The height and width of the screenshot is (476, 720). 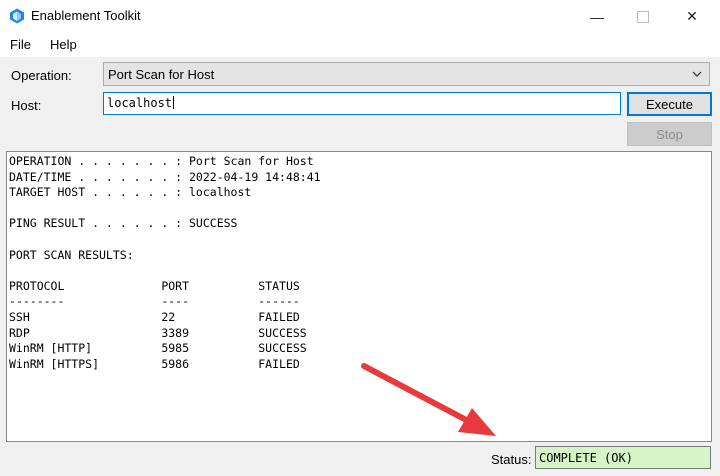 What do you see at coordinates (63, 44) in the screenshot?
I see `menu-help: Help` at bounding box center [63, 44].